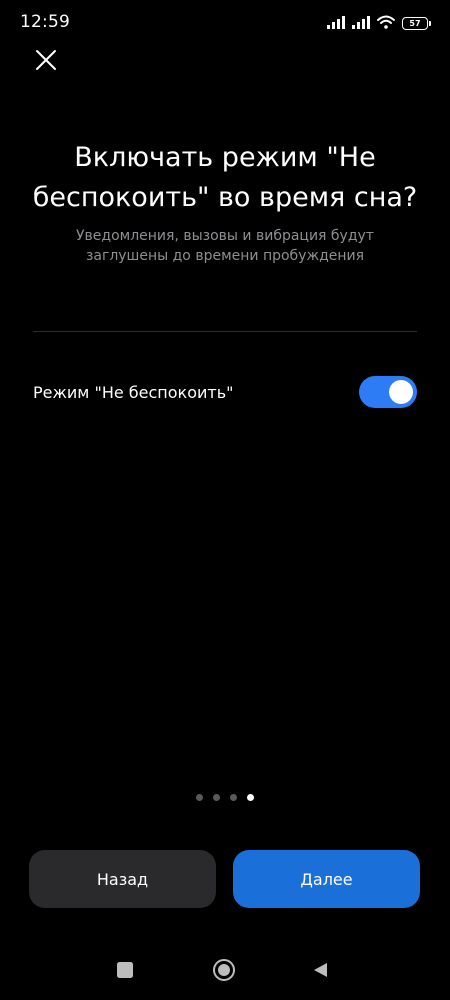 The width and height of the screenshot is (450, 1000). I want to click on next-button: Далее, so click(326, 879).